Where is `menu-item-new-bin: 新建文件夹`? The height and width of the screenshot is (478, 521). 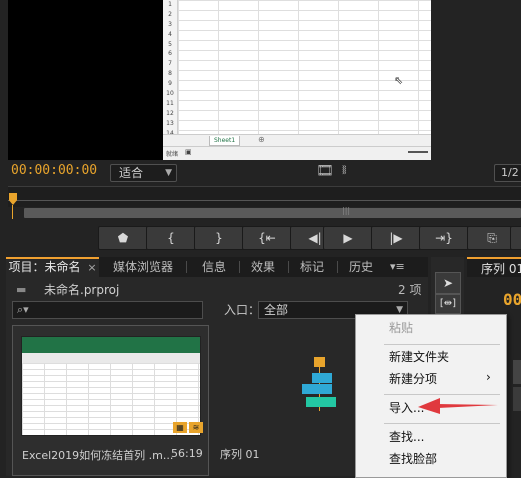 menu-item-new-bin: 新建文件夹 is located at coordinates (419, 357).